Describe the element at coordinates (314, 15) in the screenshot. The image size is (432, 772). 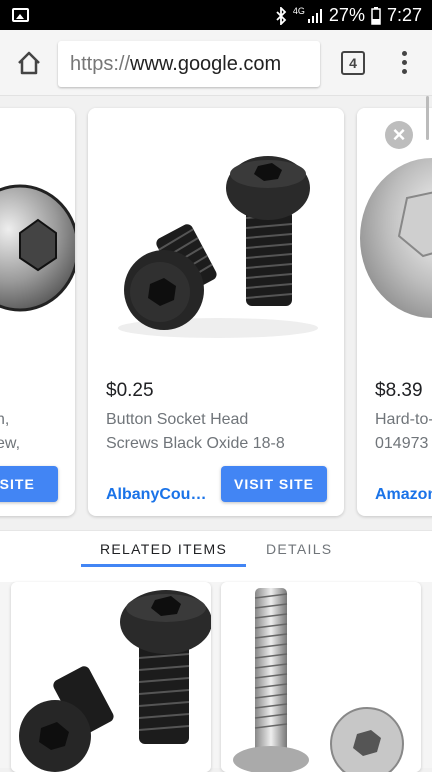
I see `signal-icon` at that location.